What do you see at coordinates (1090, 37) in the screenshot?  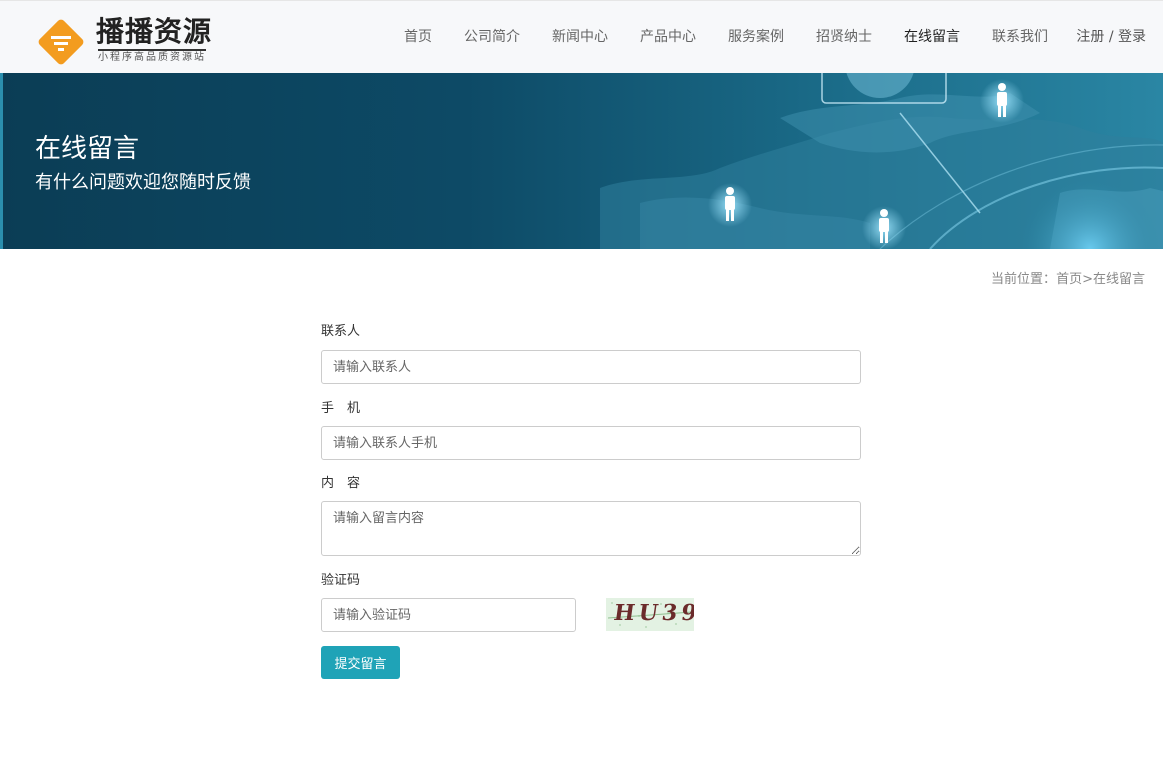 I see `register-link: 注册` at bounding box center [1090, 37].